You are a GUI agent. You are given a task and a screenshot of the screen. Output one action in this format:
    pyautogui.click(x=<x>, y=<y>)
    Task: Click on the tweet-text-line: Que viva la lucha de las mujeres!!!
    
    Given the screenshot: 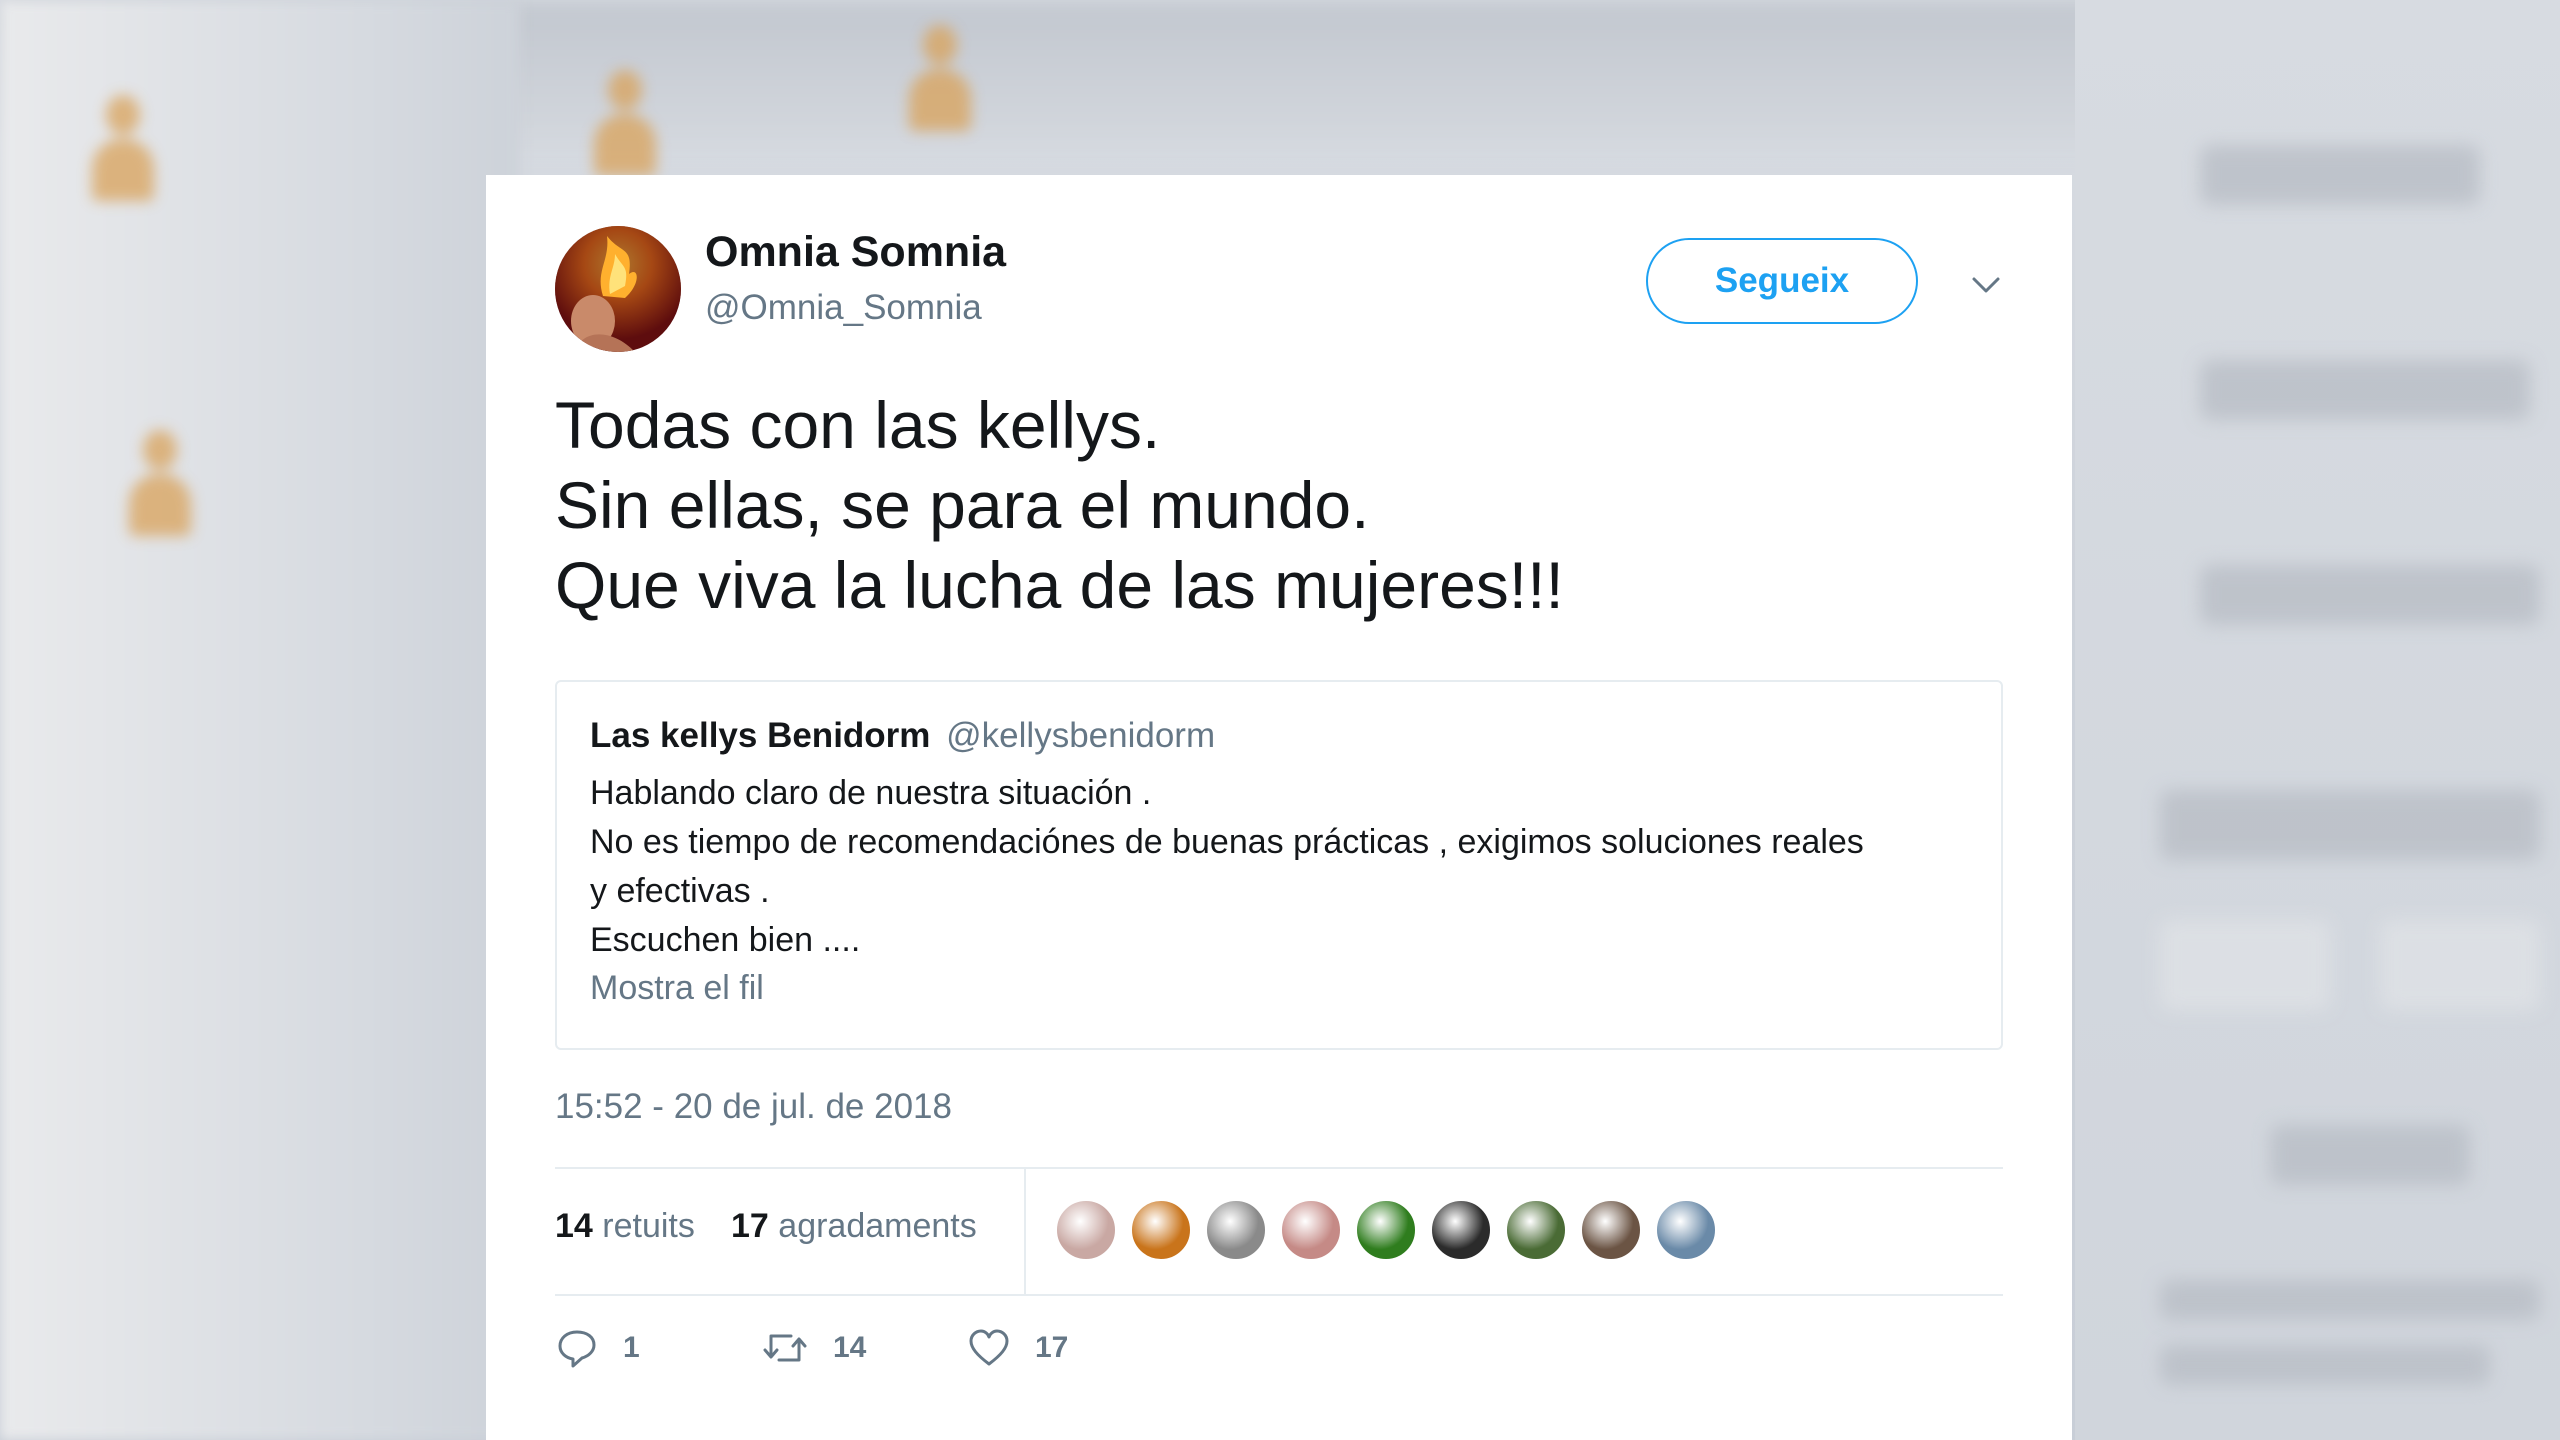 What is the action you would take?
    pyautogui.click(x=1059, y=585)
    